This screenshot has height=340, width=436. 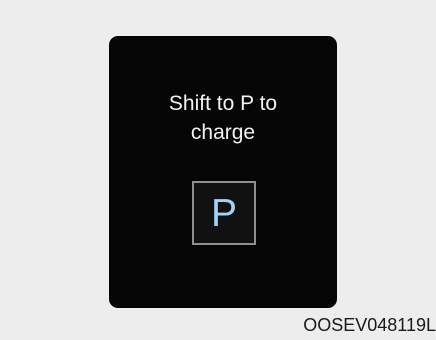 I want to click on message-line-2: charge, so click(x=223, y=132).